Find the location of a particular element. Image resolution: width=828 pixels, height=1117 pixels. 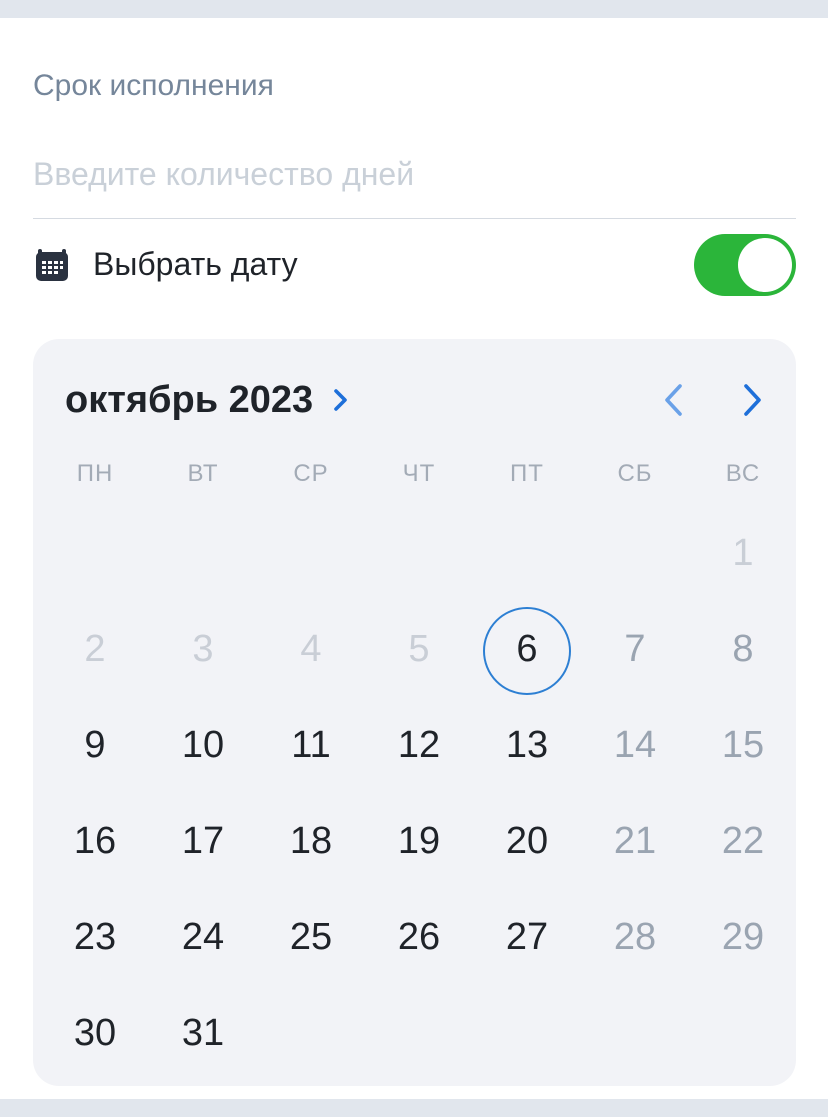

weekday-label: ПТ is located at coordinates (527, 473).